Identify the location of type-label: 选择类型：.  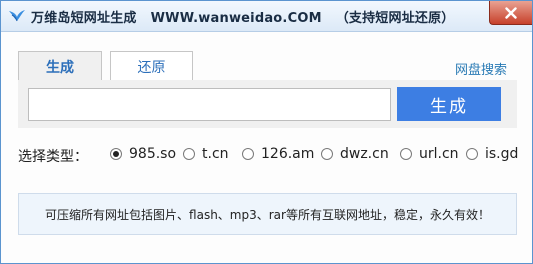
(53, 157).